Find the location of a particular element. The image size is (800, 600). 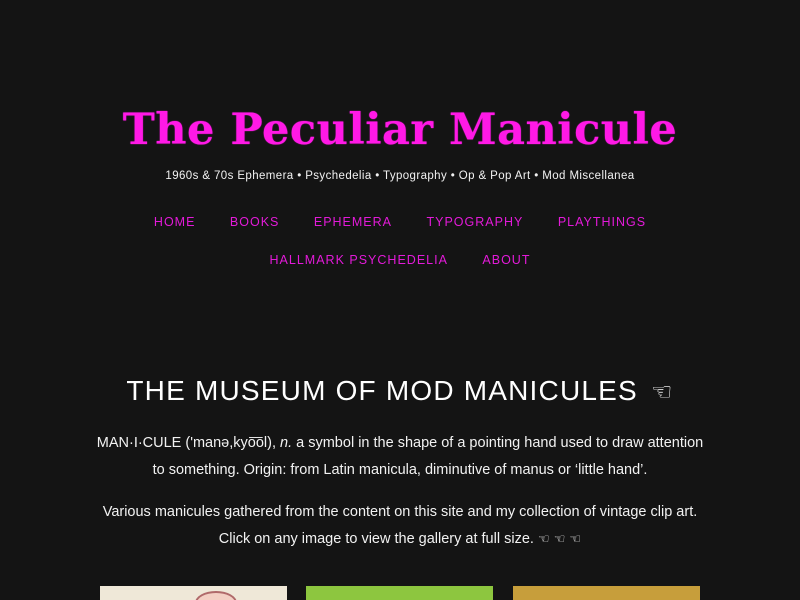

page-title: THE MUSEUM OF MOD MANICULES ☜ is located at coordinates (400, 384).